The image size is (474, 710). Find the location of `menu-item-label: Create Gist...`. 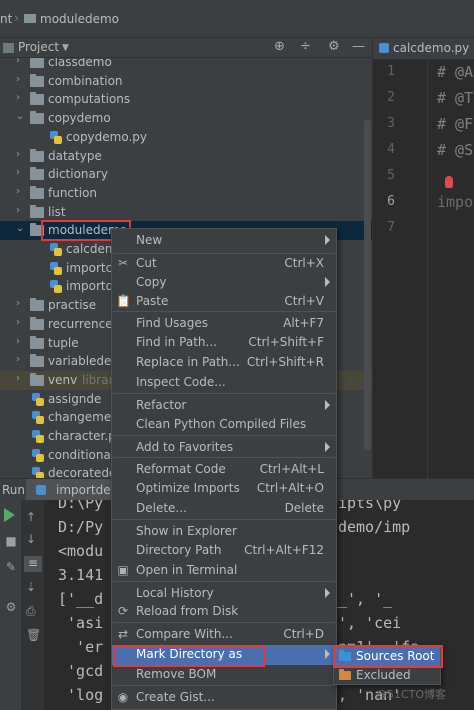

menu-item-label: Create Gist... is located at coordinates (175, 697).